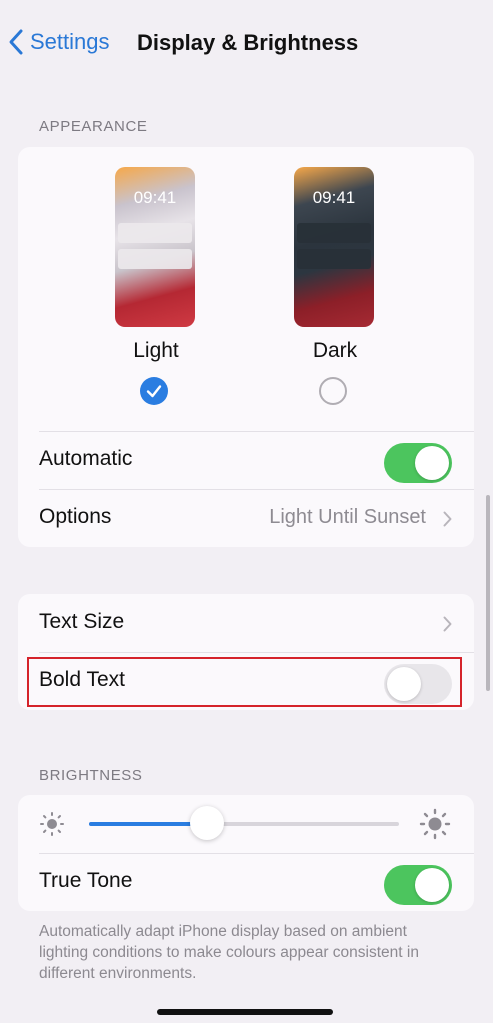  I want to click on brightness-slider-track, so click(244, 824).